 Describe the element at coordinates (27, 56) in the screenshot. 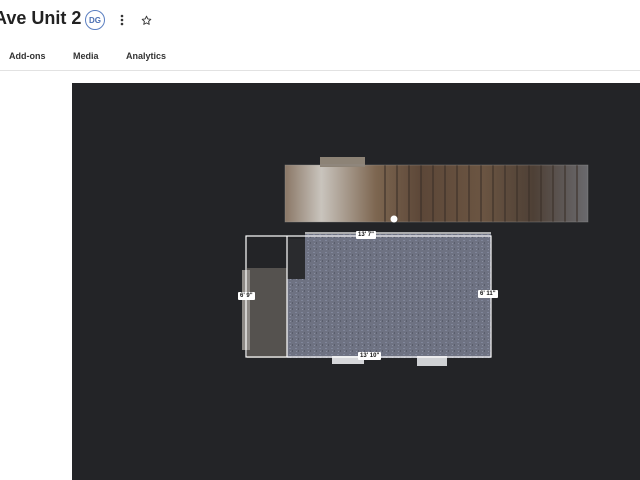

I see `tab-add-ons: Add-ons` at that location.